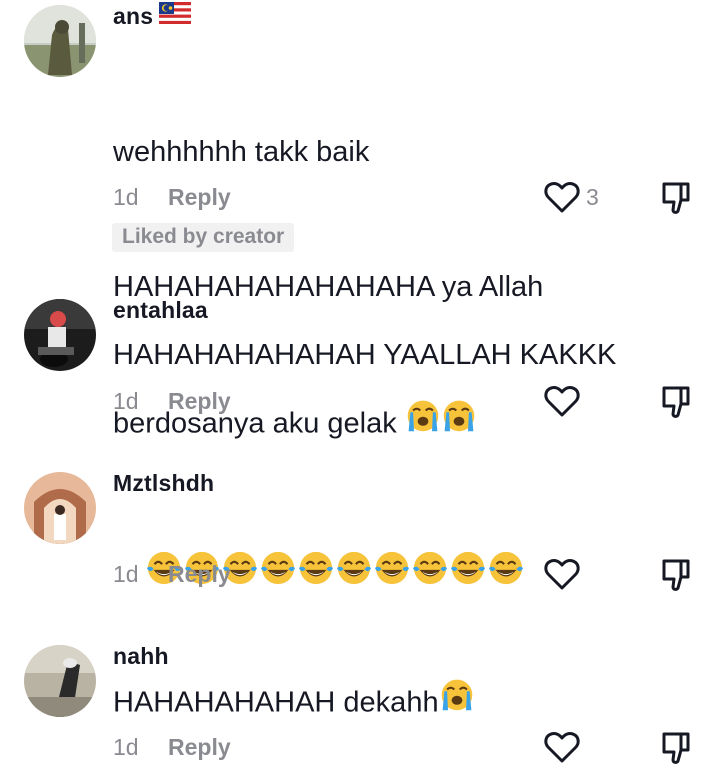 This screenshot has width=720, height=773. Describe the element at coordinates (276, 702) in the screenshot. I see `comment-text-content: HAHAHAHAHAH dekahh` at that location.